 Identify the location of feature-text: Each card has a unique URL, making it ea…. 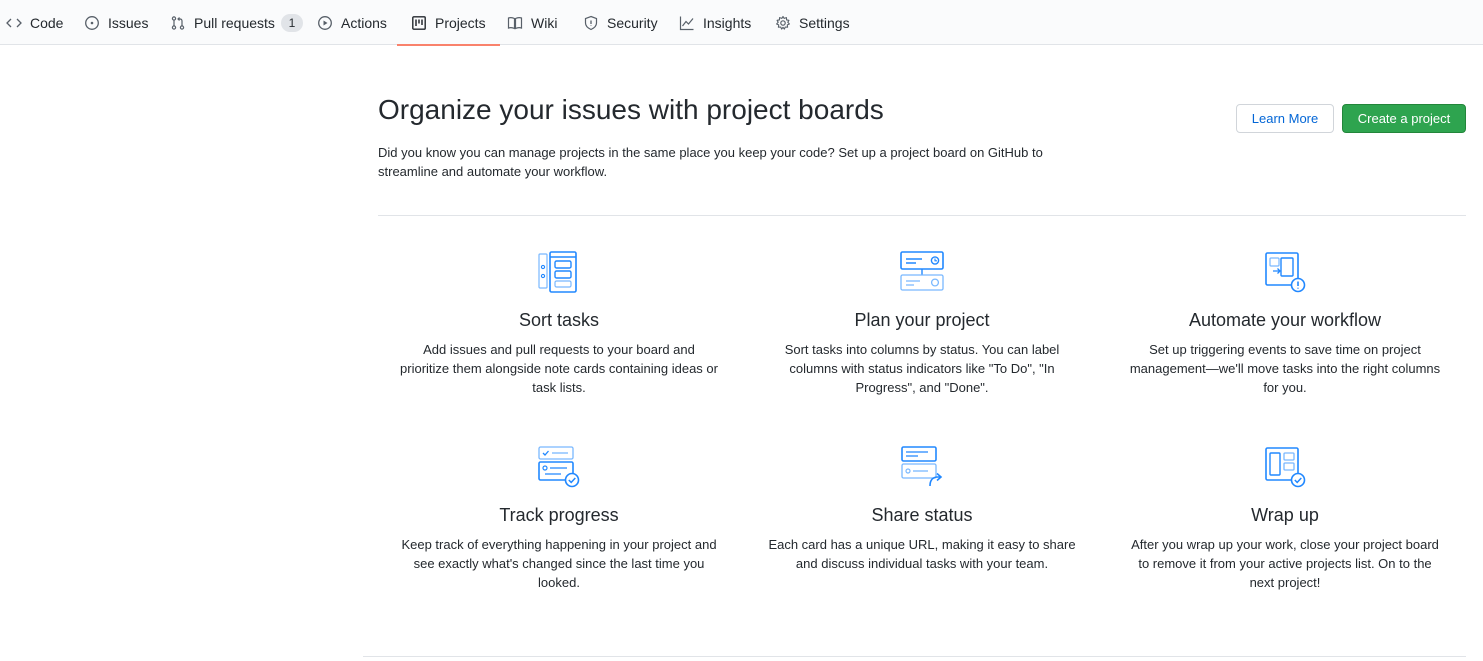
(922, 554).